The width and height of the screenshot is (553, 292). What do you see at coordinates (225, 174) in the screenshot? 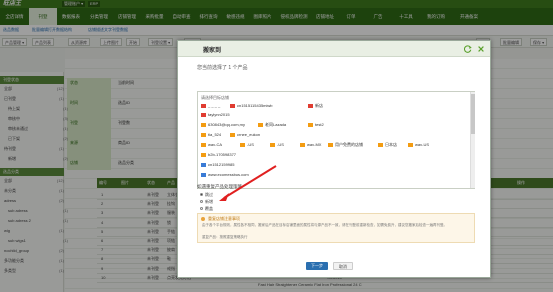
I see `store-checkbox: www.ecomessbus.com` at bounding box center [225, 174].